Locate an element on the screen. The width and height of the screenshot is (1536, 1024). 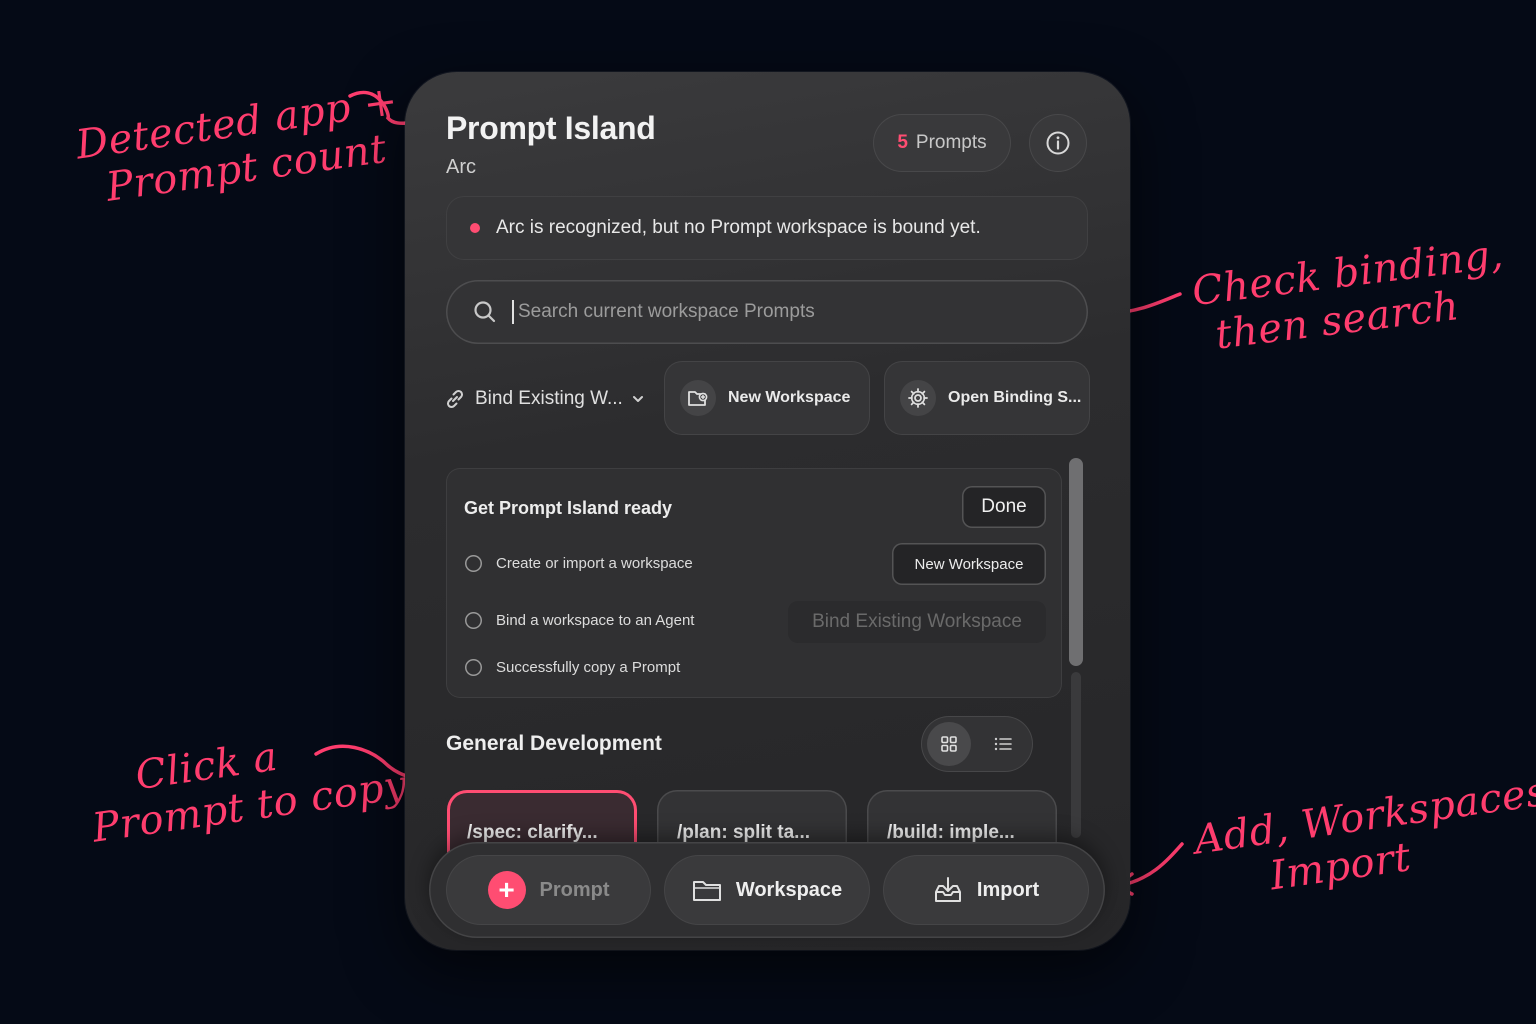
info-button is located at coordinates (1058, 143).